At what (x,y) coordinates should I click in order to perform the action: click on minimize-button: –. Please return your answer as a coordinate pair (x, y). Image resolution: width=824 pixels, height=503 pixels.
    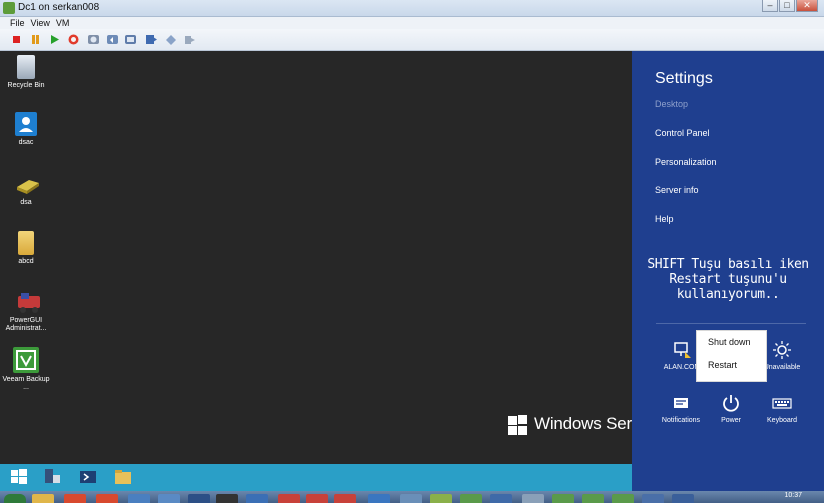
    Looking at the image, I should click on (770, 6).